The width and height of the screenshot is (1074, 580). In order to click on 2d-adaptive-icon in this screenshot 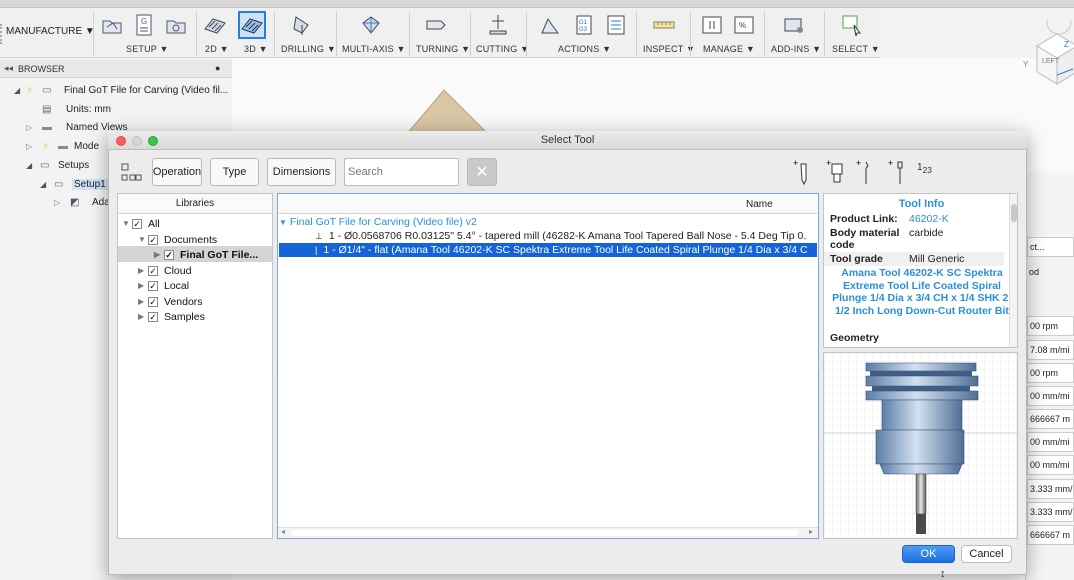, I will do `click(215, 25)`.